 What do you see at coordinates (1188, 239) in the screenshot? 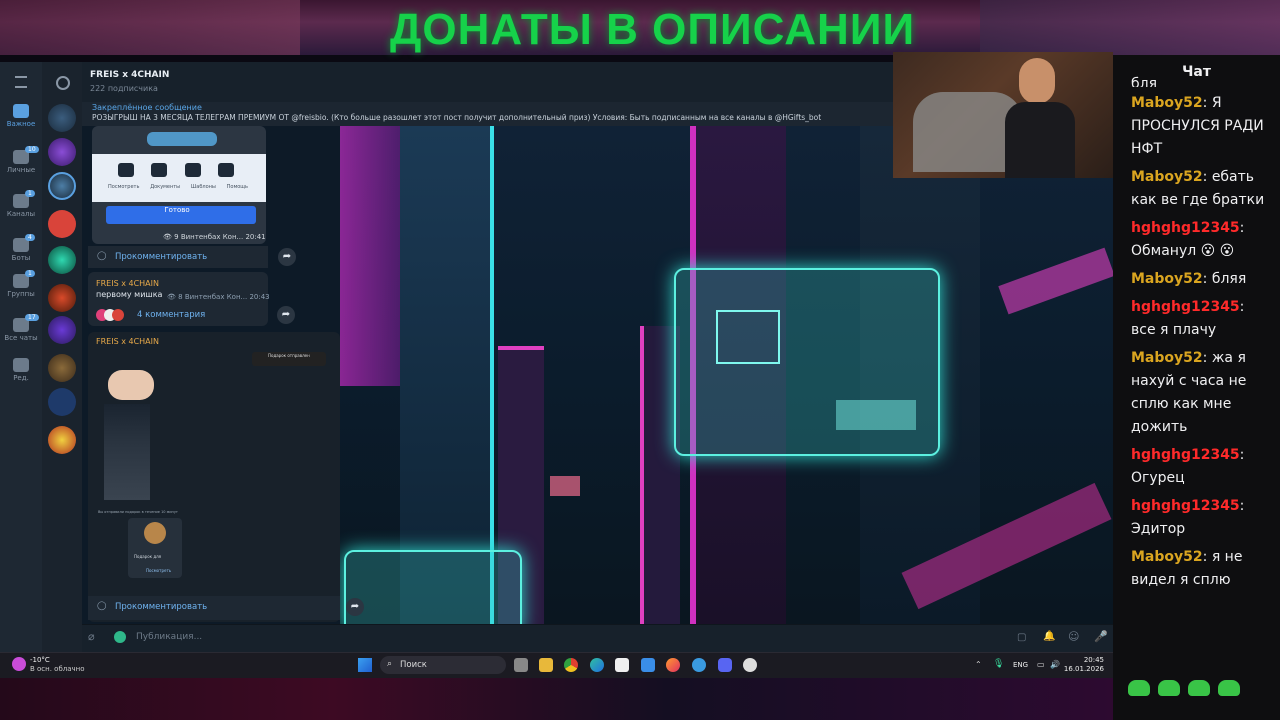
I see `chat-message: hghghg12345: Обманул 😮 😮` at bounding box center [1188, 239].